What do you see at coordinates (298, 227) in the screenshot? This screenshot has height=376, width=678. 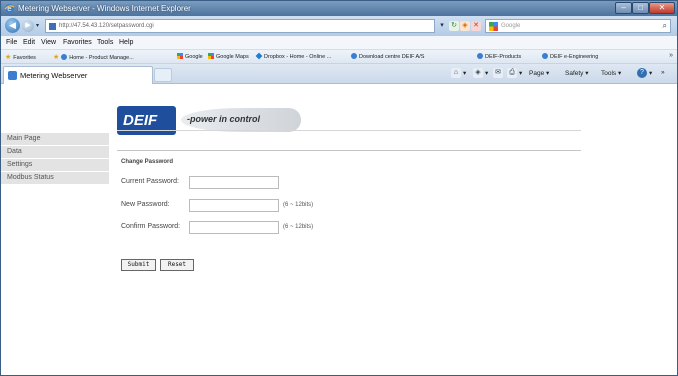 I see `confirm-password-hint: (6 ~ 12bits)` at bounding box center [298, 227].